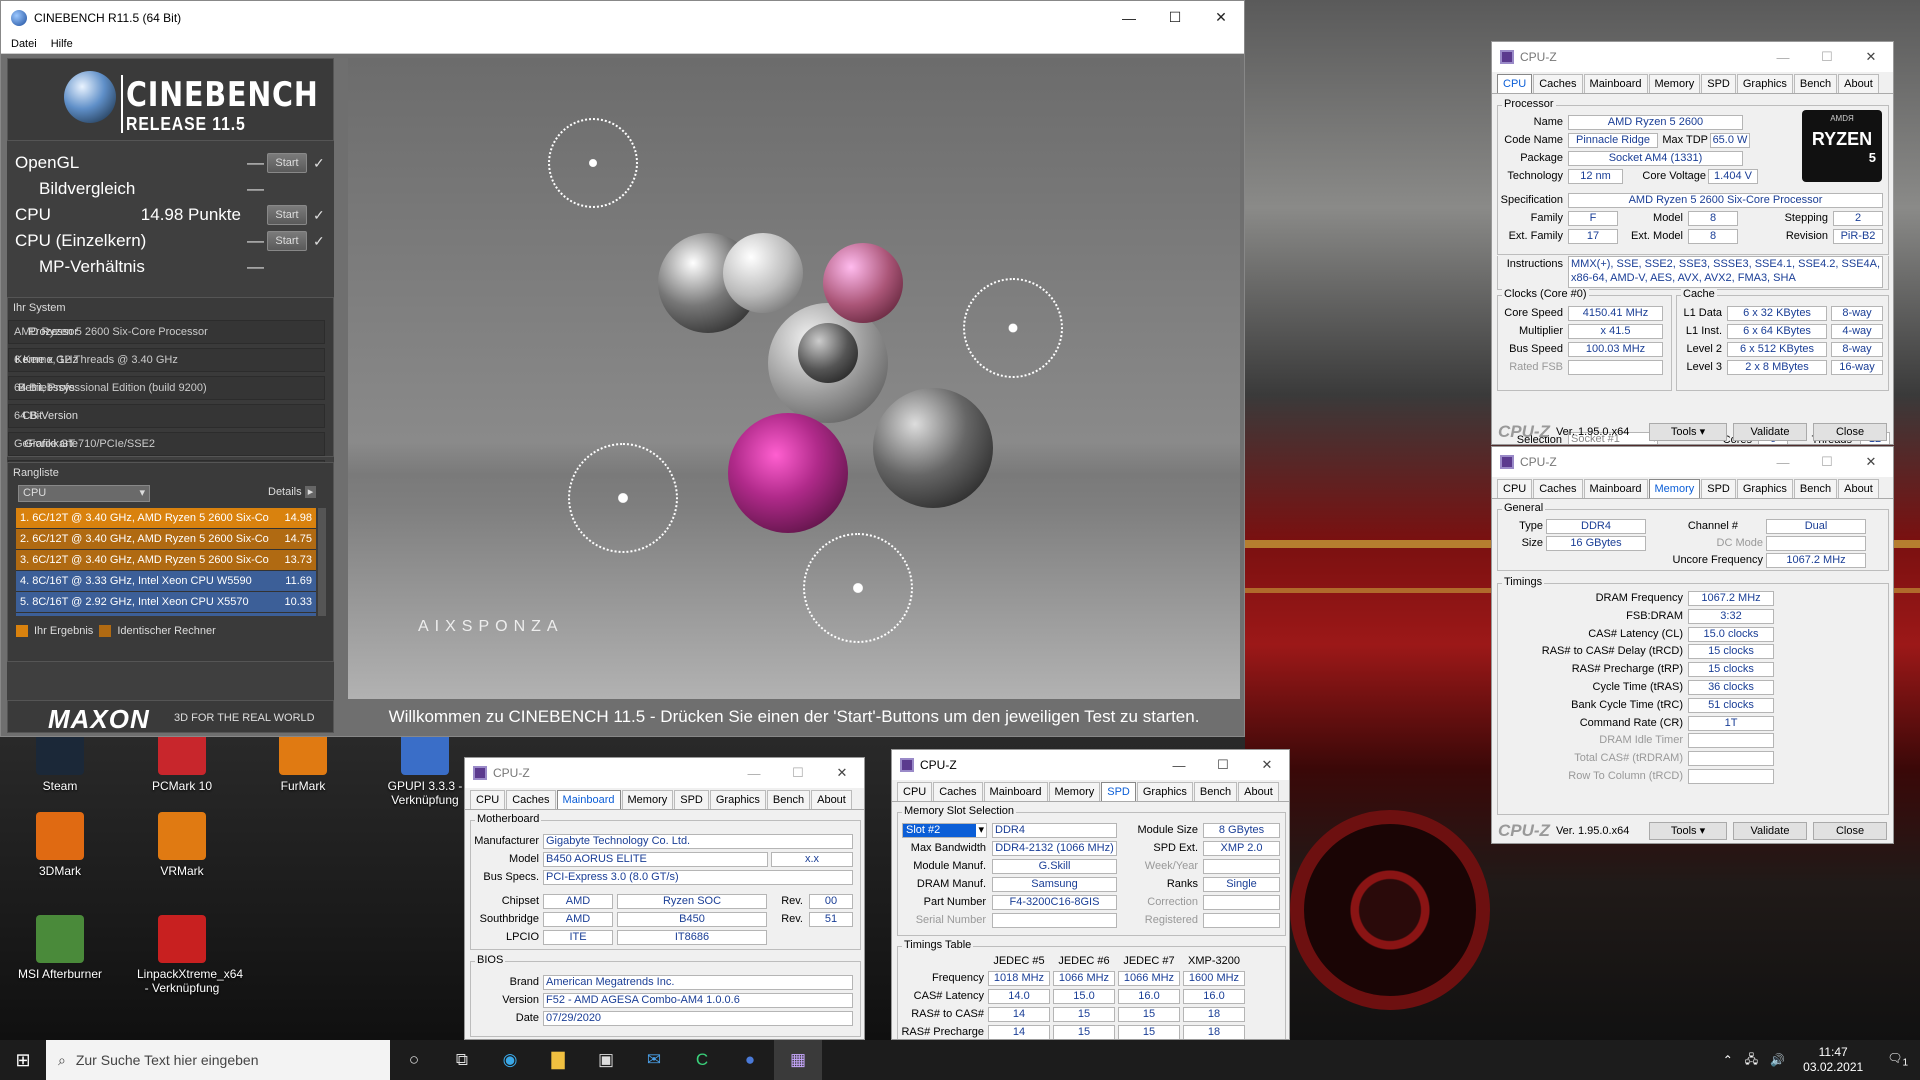 This screenshot has height=1080, width=1920. What do you see at coordinates (414, 1060) in the screenshot?
I see `cortana-icon: ○` at bounding box center [414, 1060].